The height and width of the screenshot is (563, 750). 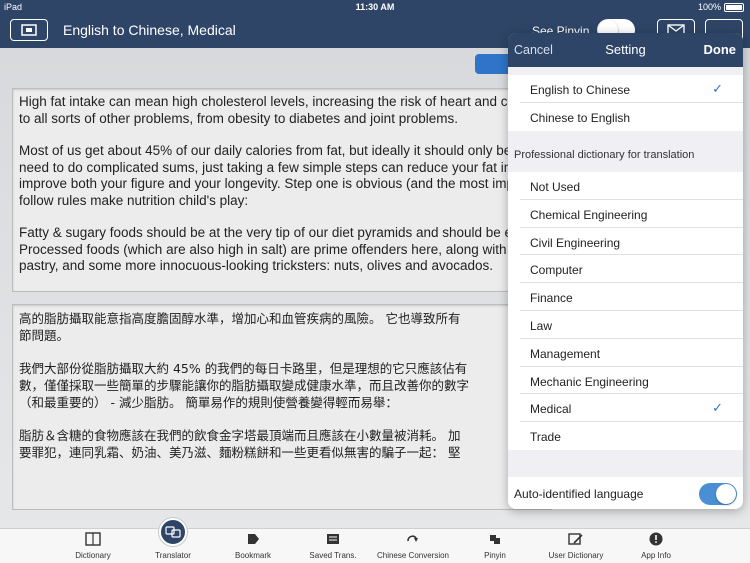 I want to click on dictionary-option-civil-engineering: Civil Engineering, so click(x=631, y=242).